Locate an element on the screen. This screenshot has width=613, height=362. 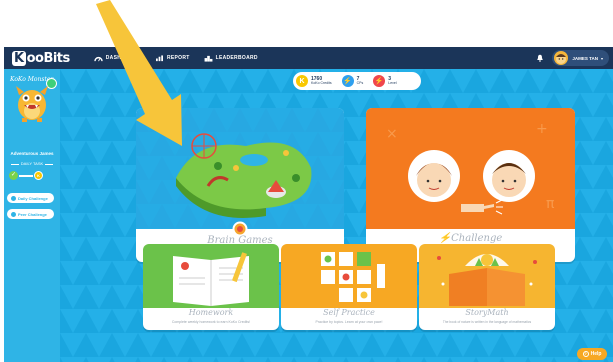
lightning-icon: ⚡ is located at coordinates (347, 81).